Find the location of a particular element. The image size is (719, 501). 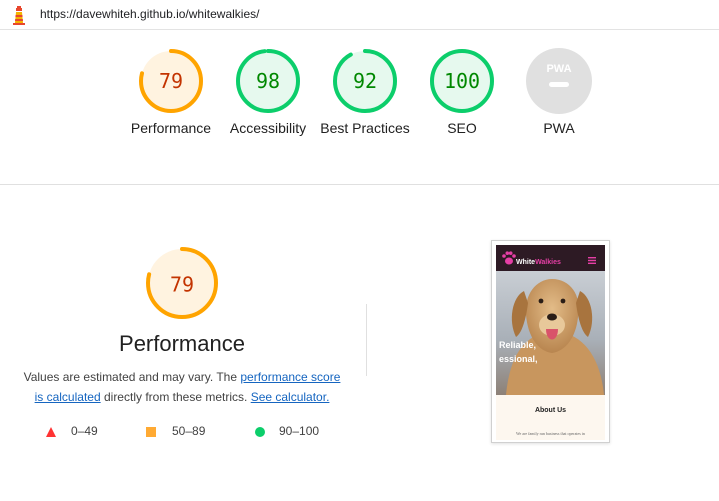

performance-title: Performance is located at coordinates (182, 343).